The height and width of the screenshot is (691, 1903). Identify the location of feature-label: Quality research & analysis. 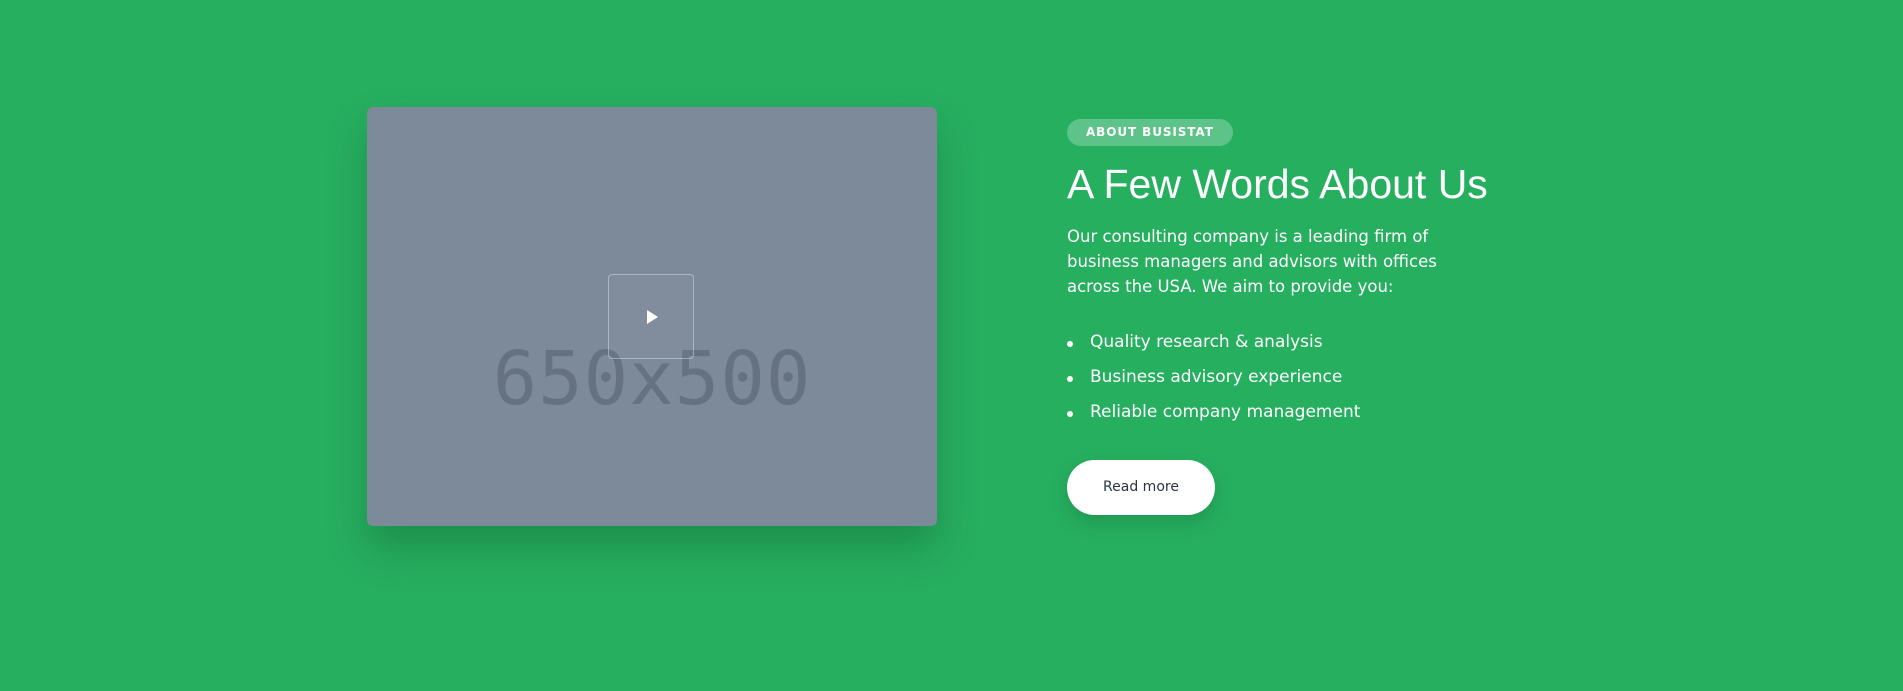
(1206, 342).